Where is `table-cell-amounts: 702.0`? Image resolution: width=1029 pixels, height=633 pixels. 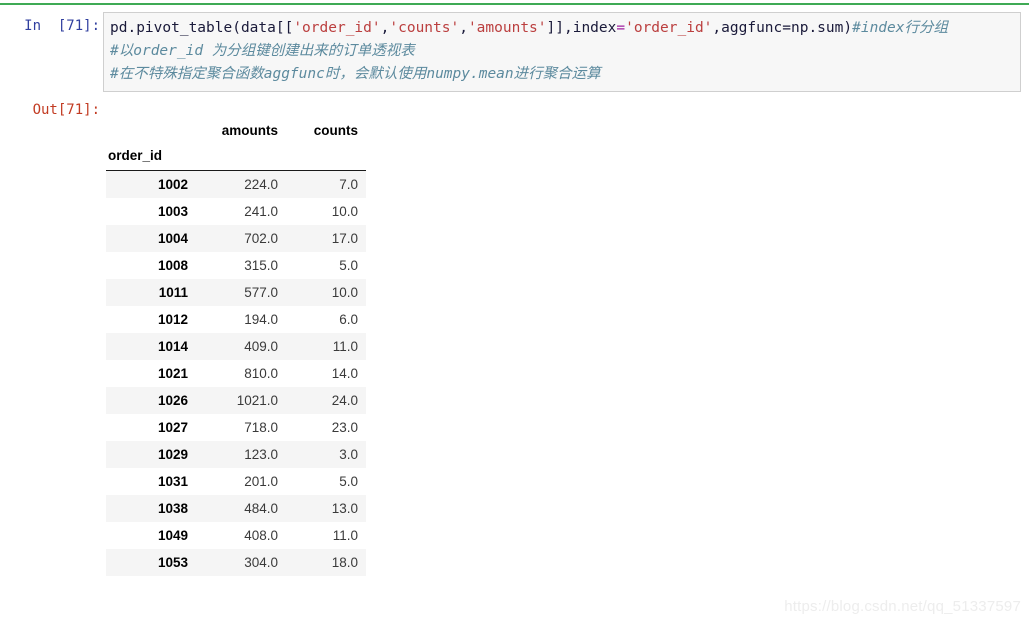 table-cell-amounts: 702.0 is located at coordinates (261, 238).